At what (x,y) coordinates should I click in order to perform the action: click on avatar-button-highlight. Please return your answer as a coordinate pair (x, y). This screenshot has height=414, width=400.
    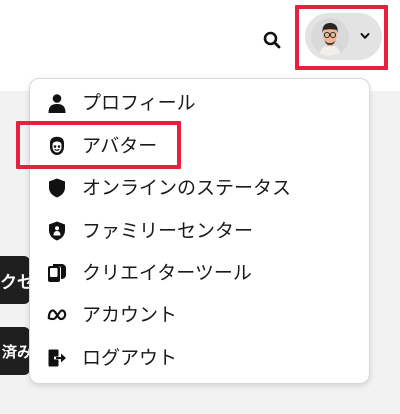
    Looking at the image, I should click on (341, 37).